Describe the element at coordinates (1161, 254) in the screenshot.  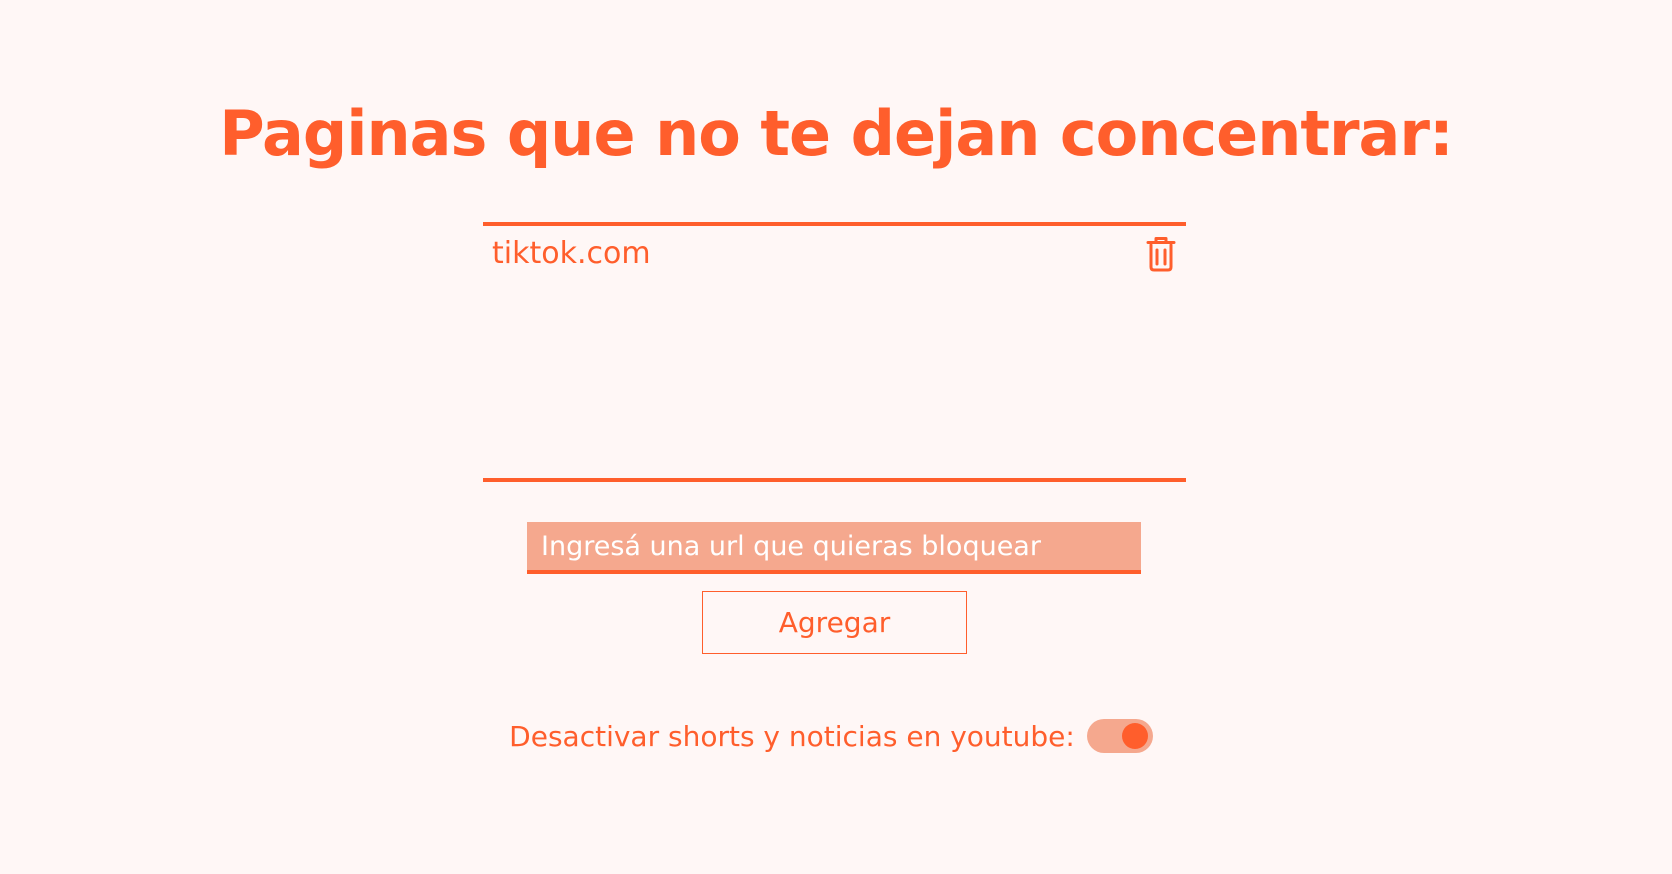
I see `trash-icon` at that location.